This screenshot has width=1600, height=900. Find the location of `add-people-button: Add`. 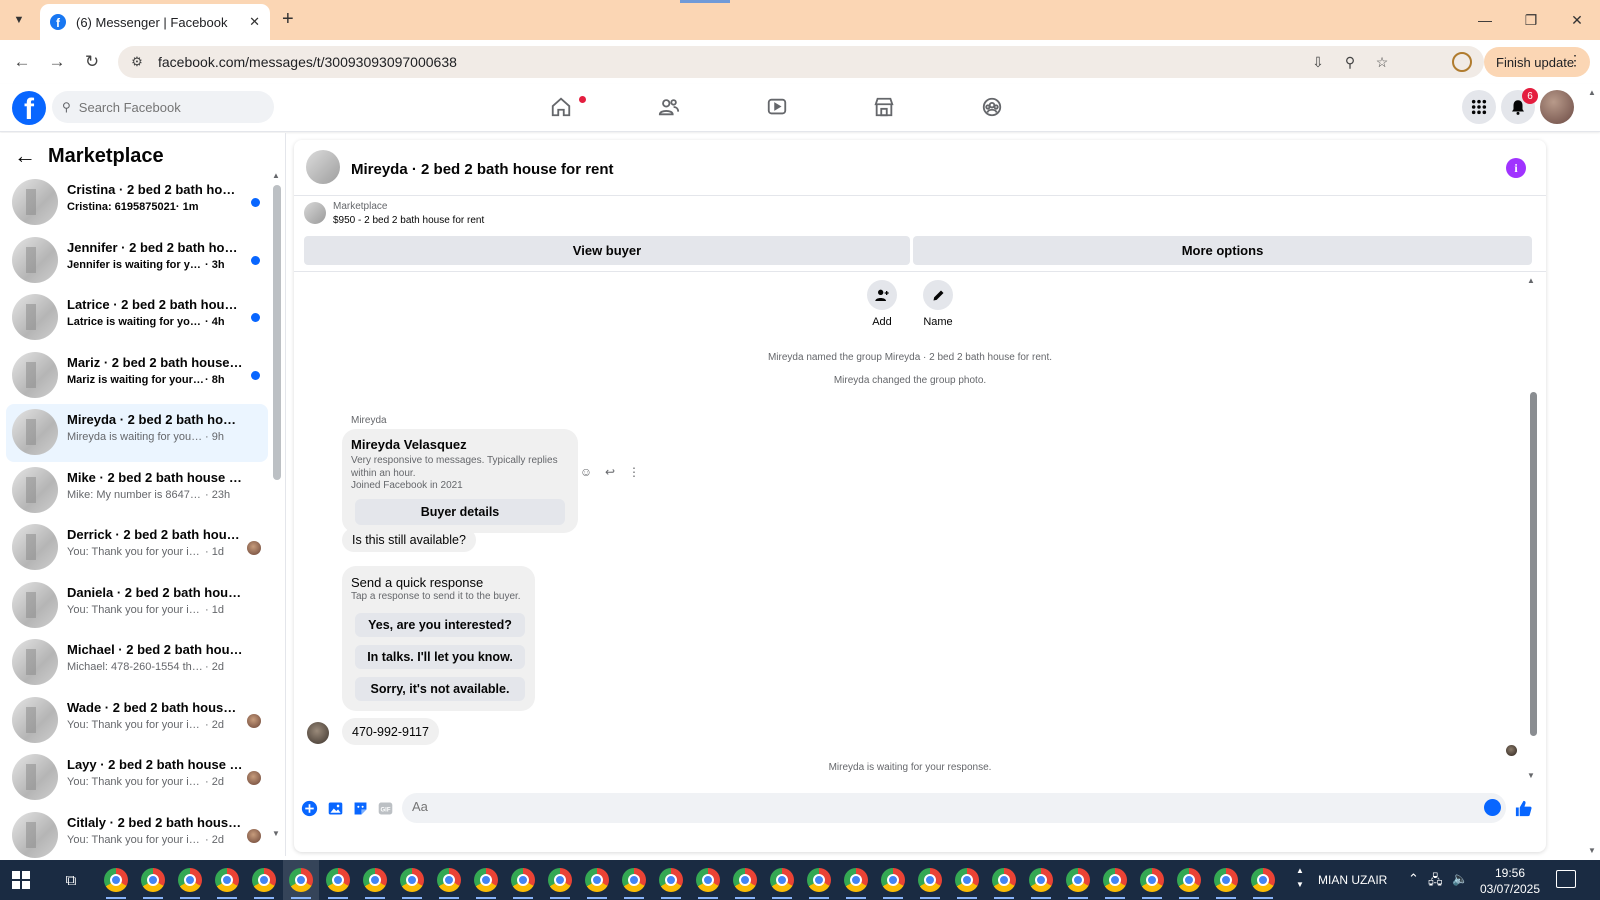

add-people-button: Add is located at coordinates (882, 304).